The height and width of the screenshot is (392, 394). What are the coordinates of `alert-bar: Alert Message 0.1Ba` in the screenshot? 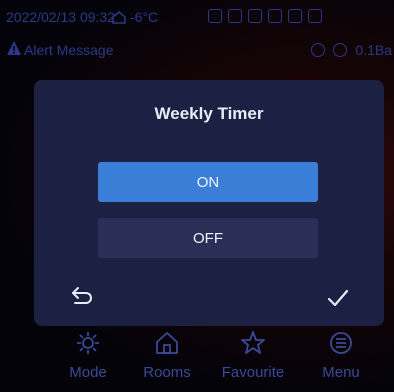 It's located at (197, 51).